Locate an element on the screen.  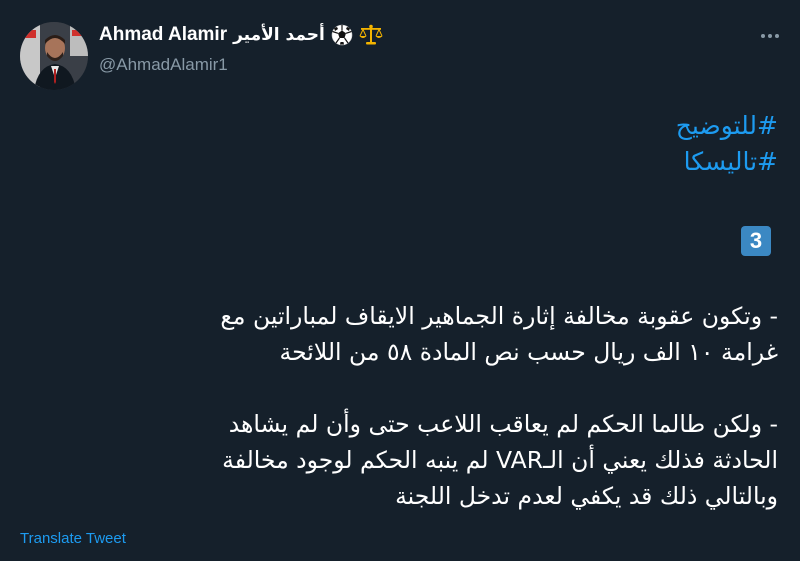
ellipsis-icon is located at coordinates (770, 36).